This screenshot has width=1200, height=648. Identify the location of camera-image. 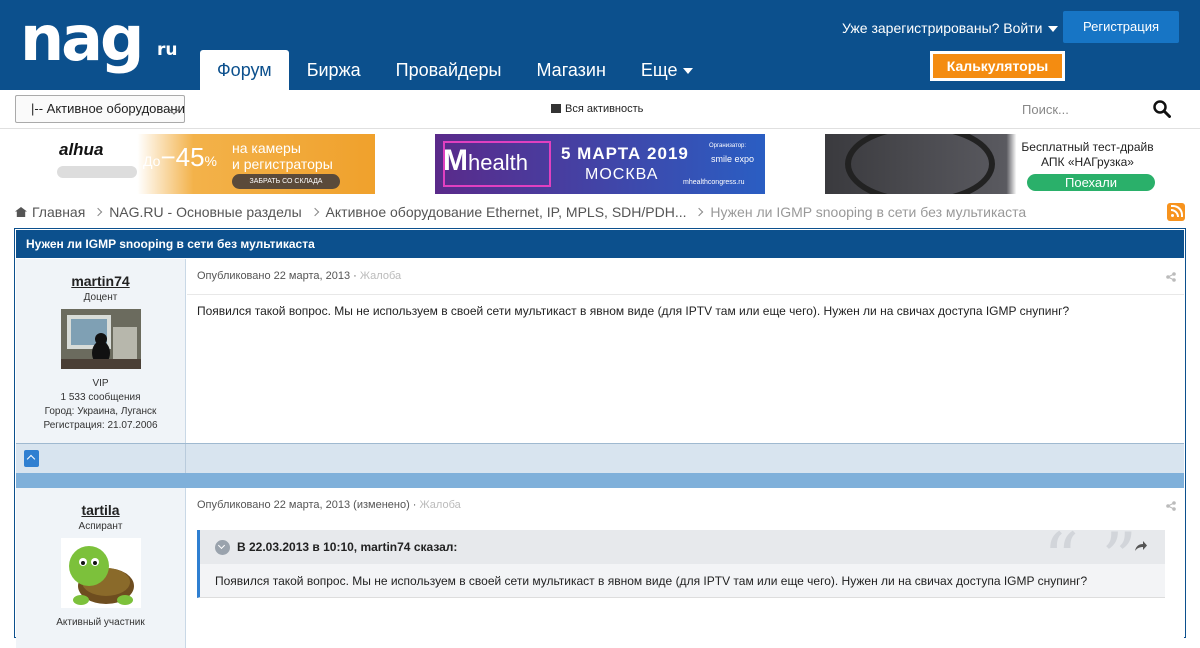
(97, 172).